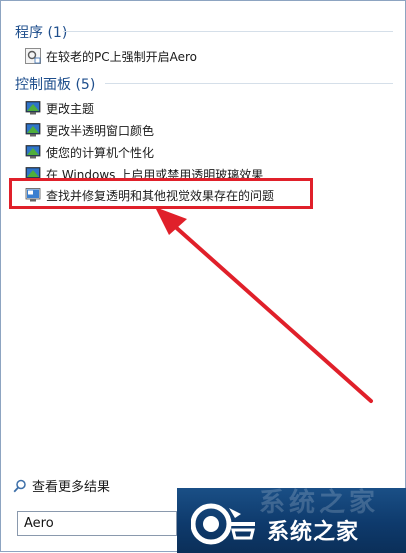 This screenshot has height=553, width=406. I want to click on result-label: 更改半透明窗口颜色, so click(100, 130).